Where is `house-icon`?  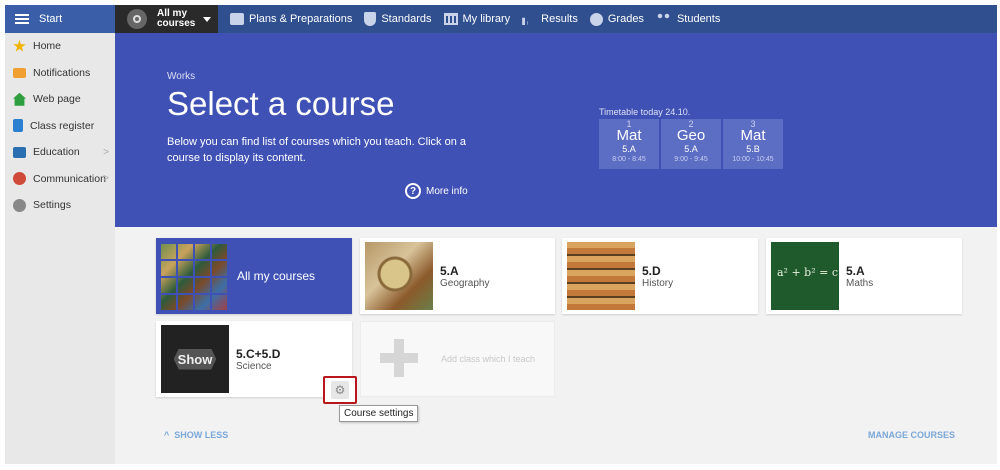
house-icon is located at coordinates (19, 99).